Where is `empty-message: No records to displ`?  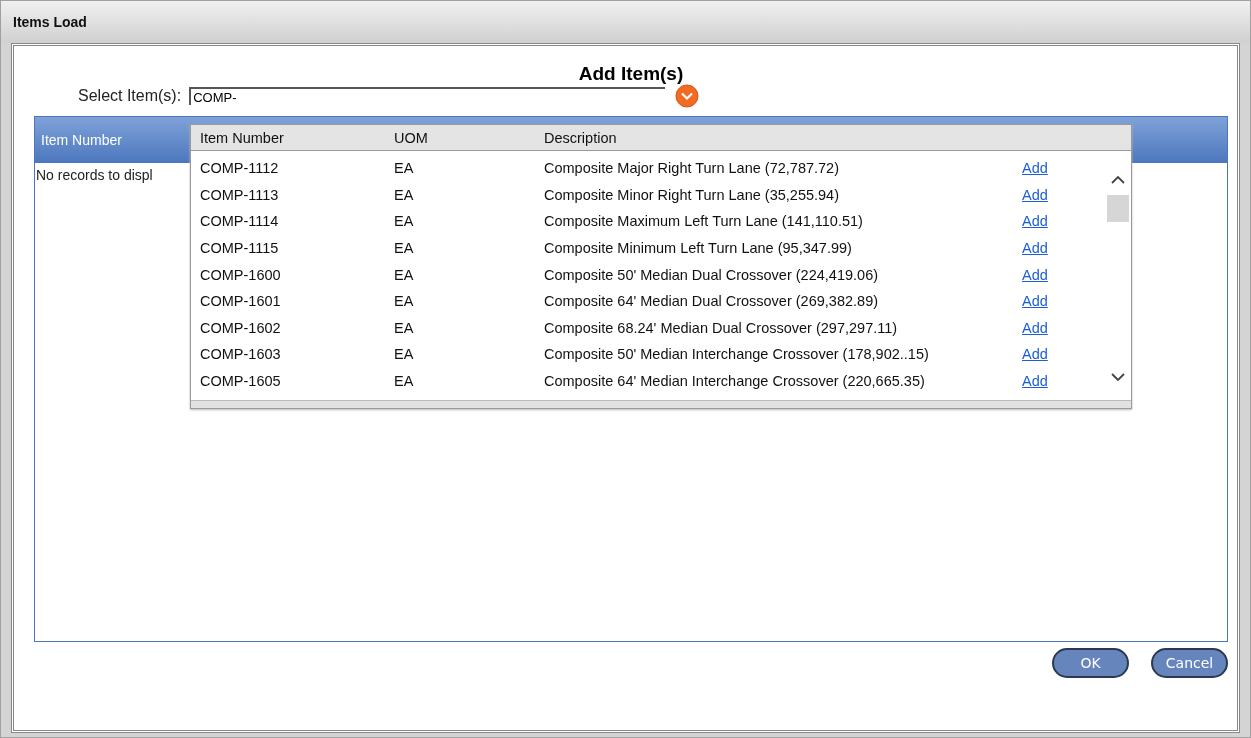
empty-message: No records to displ is located at coordinates (94, 174).